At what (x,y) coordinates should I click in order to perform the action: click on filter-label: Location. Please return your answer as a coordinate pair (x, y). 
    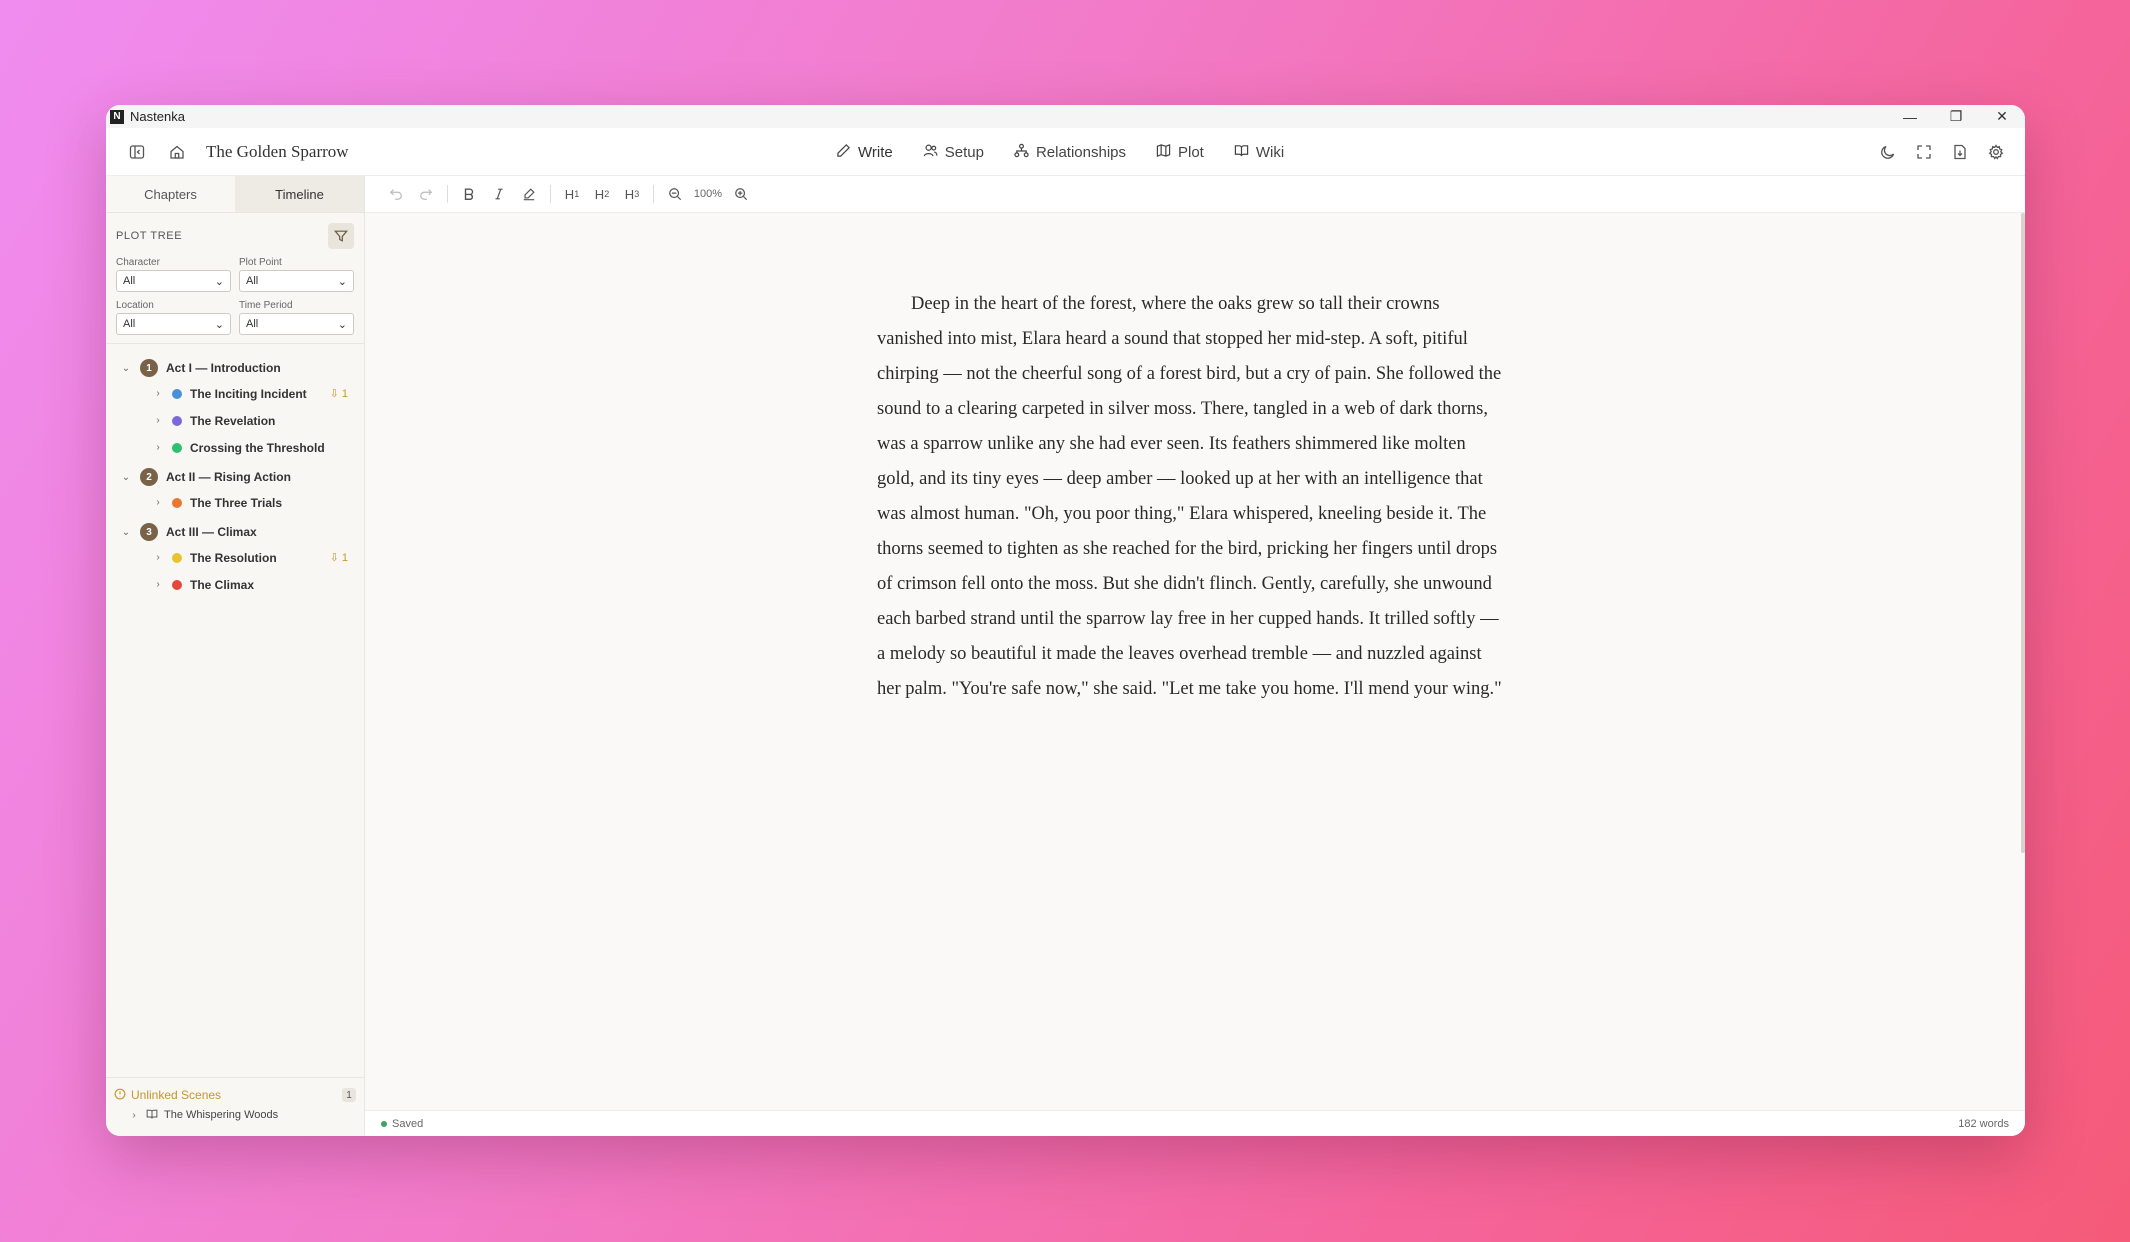
    Looking at the image, I should click on (135, 305).